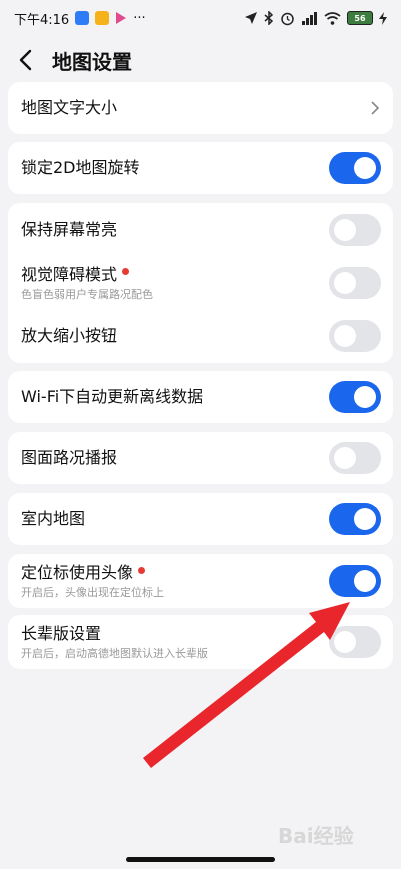  I want to click on back-button, so click(25, 60).